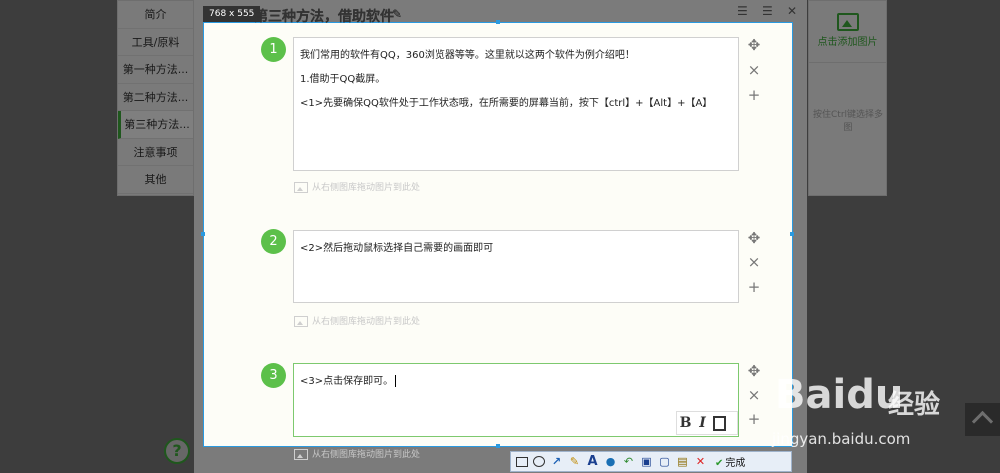 This screenshot has height=473, width=1000. What do you see at coordinates (498, 446) in the screenshot?
I see `resize-handle-bottom` at bounding box center [498, 446].